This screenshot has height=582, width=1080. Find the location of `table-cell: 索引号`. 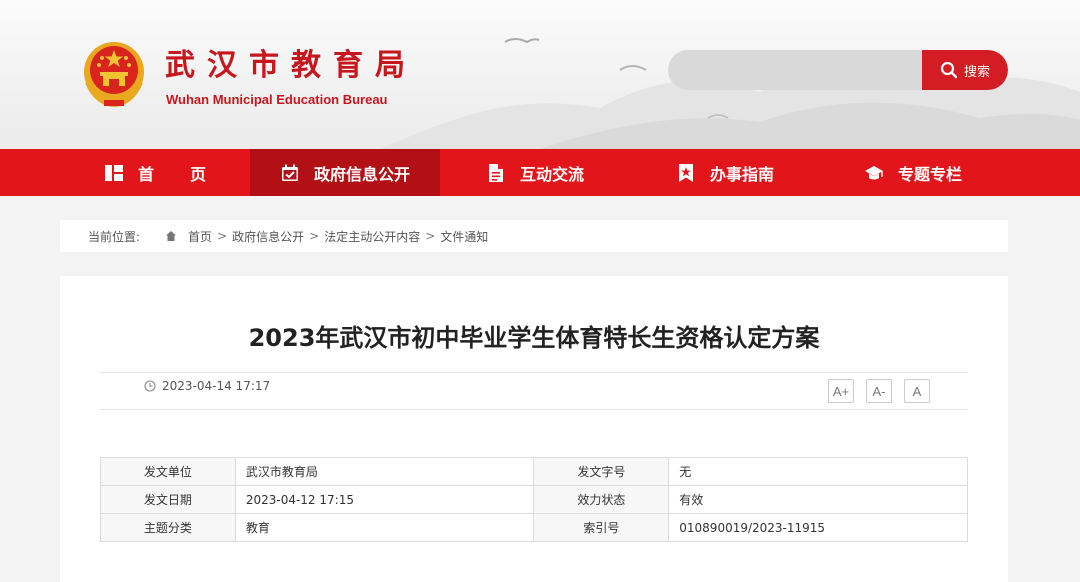

table-cell: 索引号 is located at coordinates (601, 527).